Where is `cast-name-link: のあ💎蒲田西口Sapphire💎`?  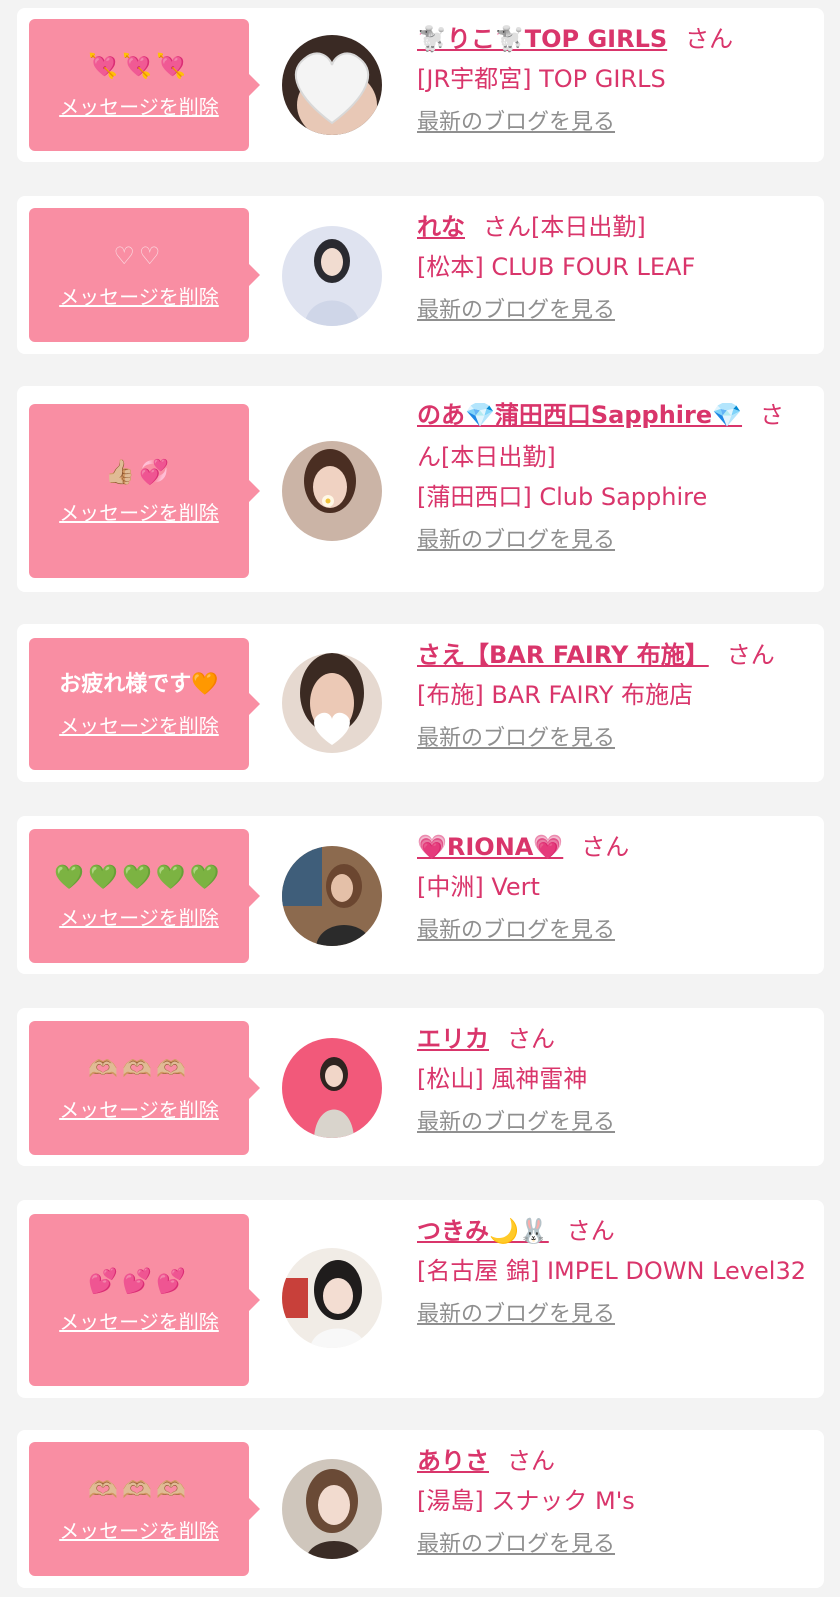
cast-name-link: のあ💎蒲田西口Sapphire💎 is located at coordinates (579, 415).